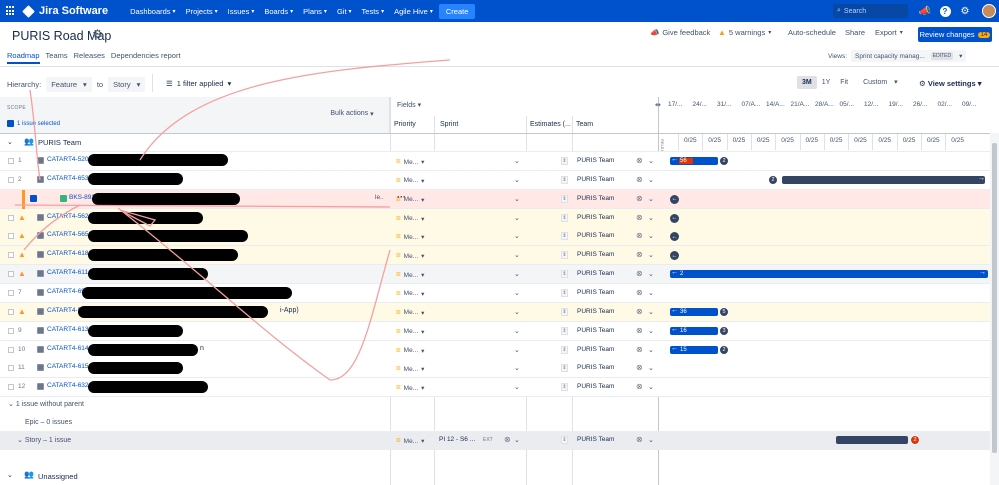 The width and height of the screenshot is (999, 485). Describe the element at coordinates (46, 404) in the screenshot. I see `without-parent-section: ⌄ 1 issue without parent` at that location.